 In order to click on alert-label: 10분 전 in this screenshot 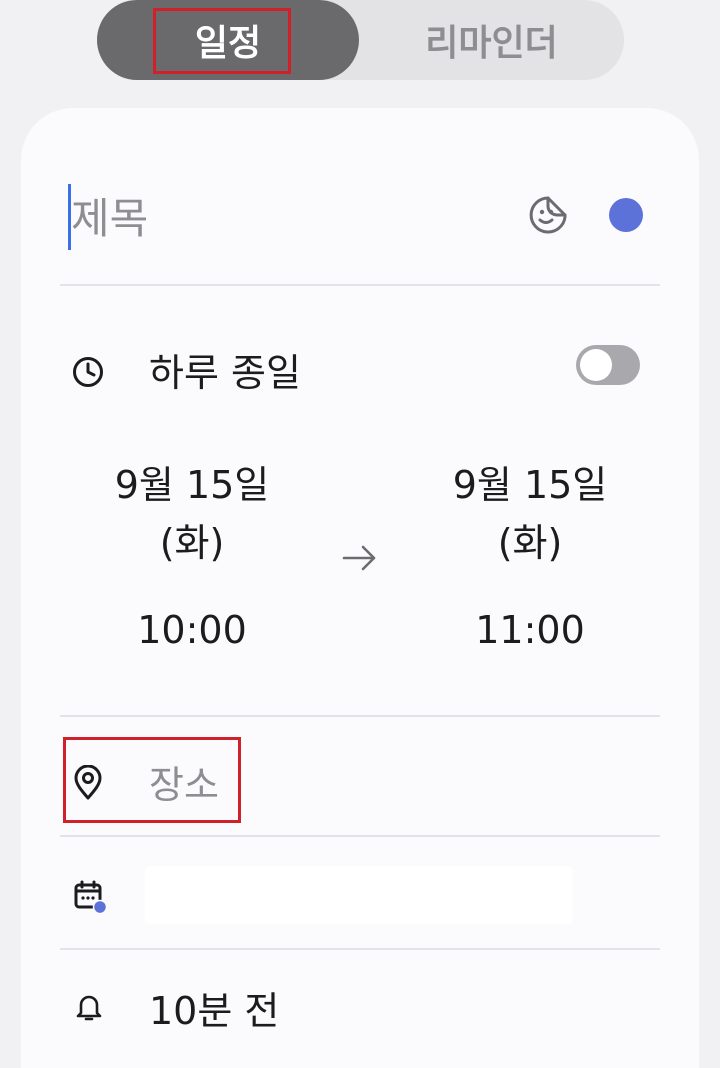, I will do `click(214, 1007)`.